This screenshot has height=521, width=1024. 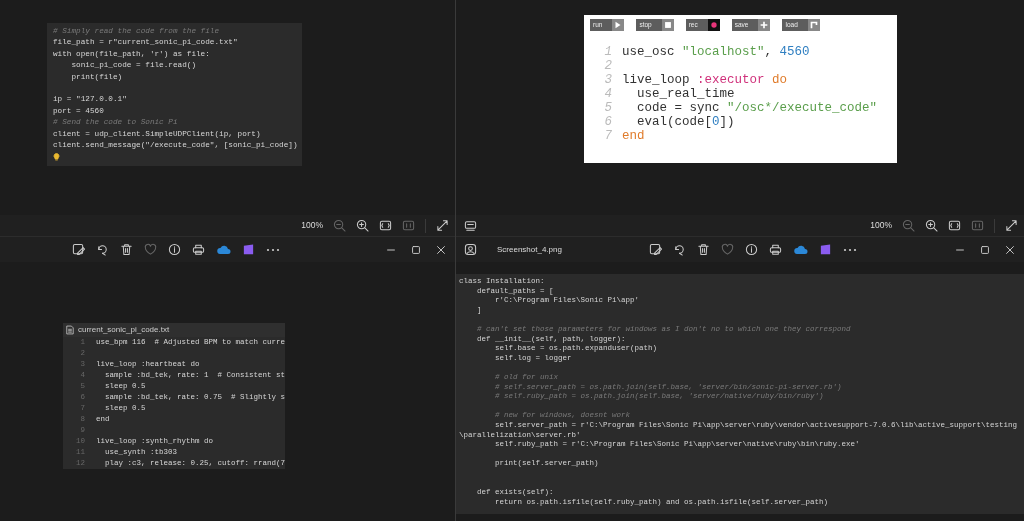 What do you see at coordinates (608, 52) in the screenshot?
I see `line-number: 1` at bounding box center [608, 52].